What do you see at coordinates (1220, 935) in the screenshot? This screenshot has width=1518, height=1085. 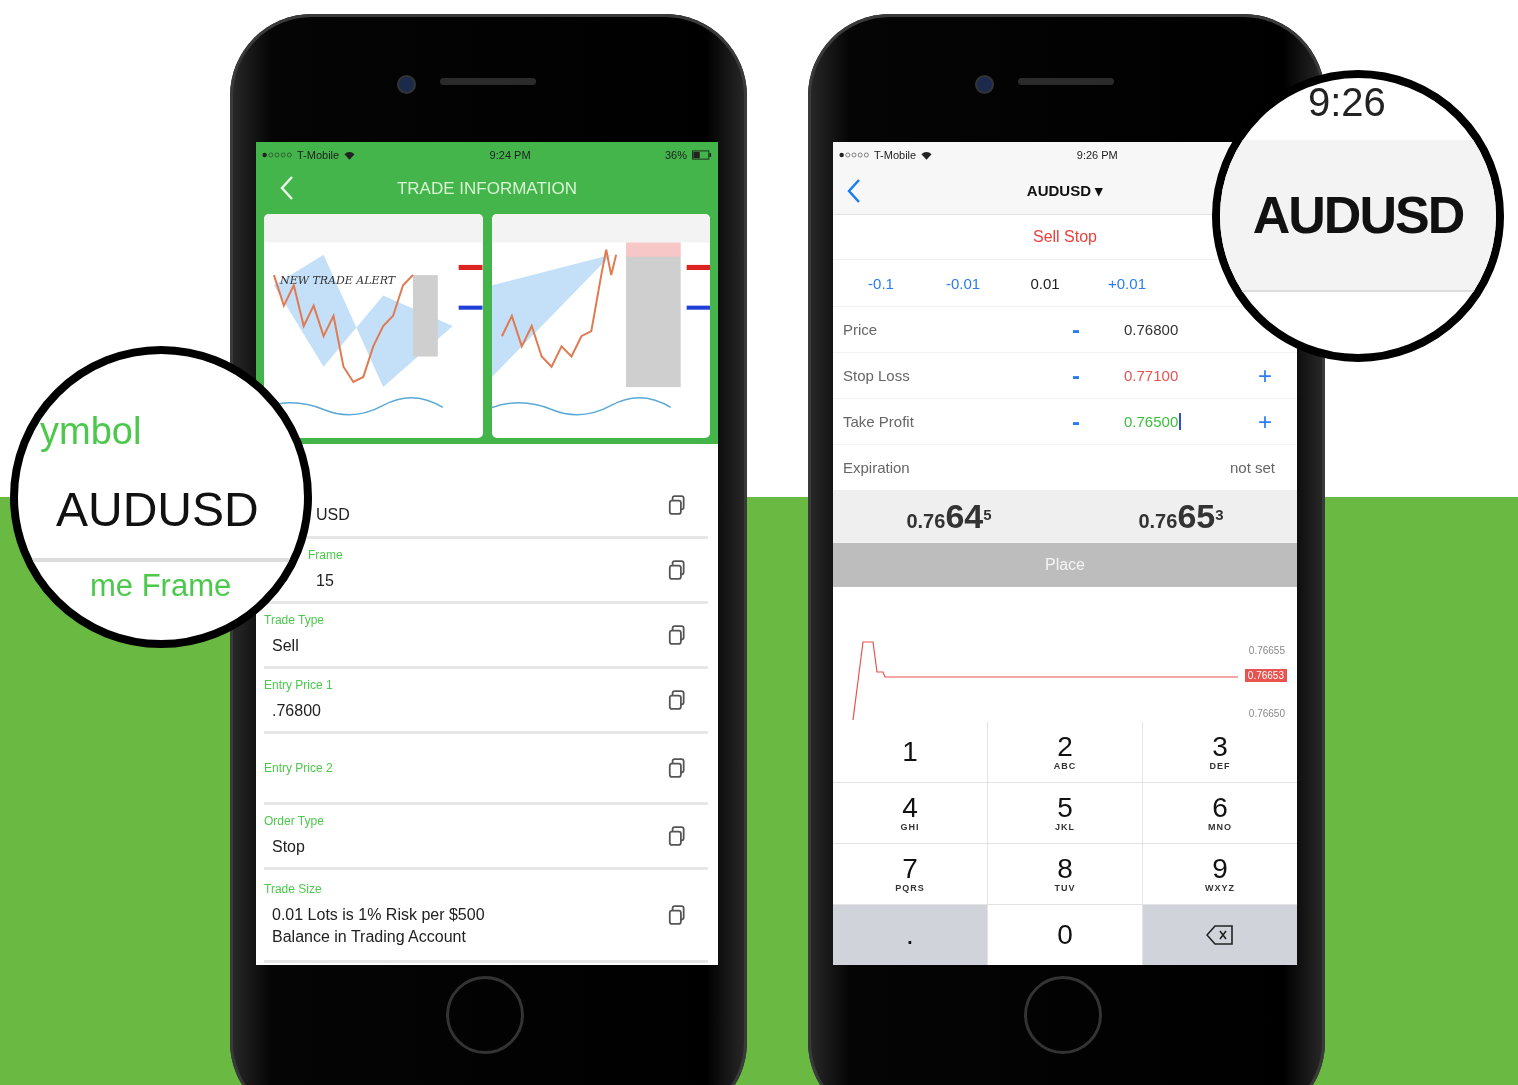 I see `backspace-icon` at bounding box center [1220, 935].